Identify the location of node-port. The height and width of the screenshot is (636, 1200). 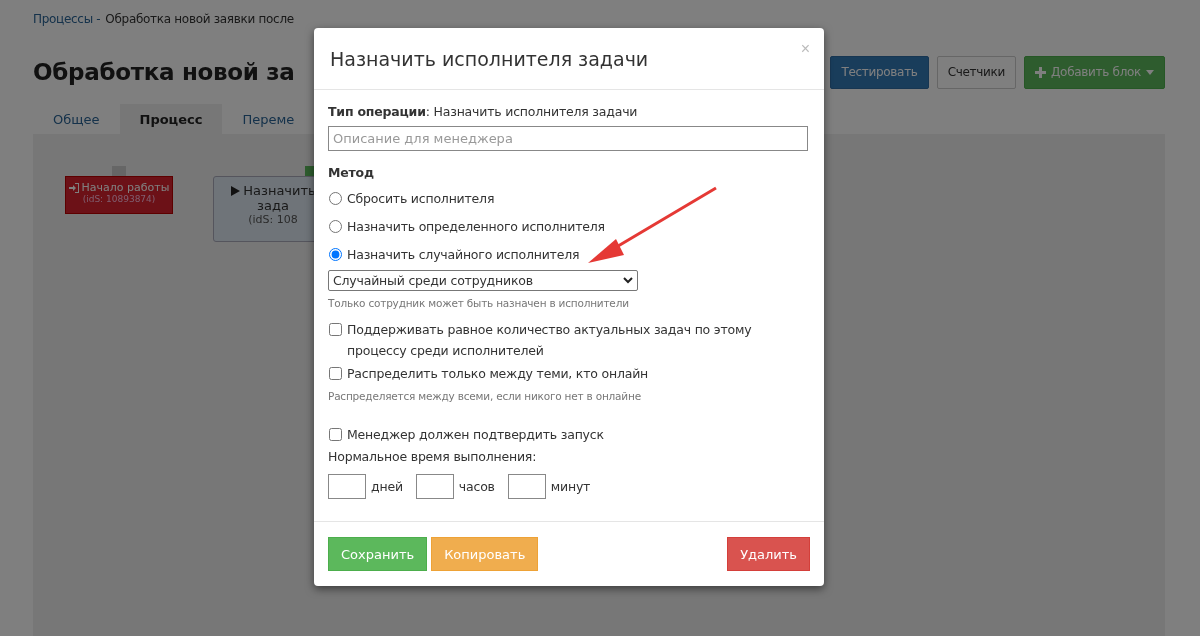
(119, 171).